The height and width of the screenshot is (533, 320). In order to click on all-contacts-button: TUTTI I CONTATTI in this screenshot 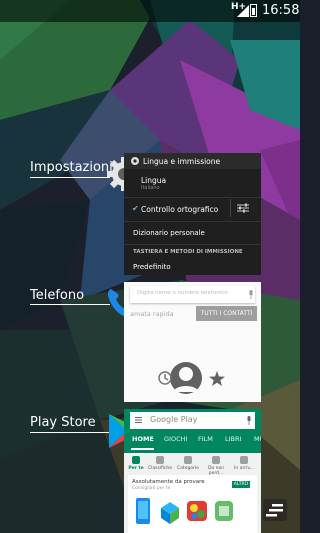, I will do `click(226, 313)`.